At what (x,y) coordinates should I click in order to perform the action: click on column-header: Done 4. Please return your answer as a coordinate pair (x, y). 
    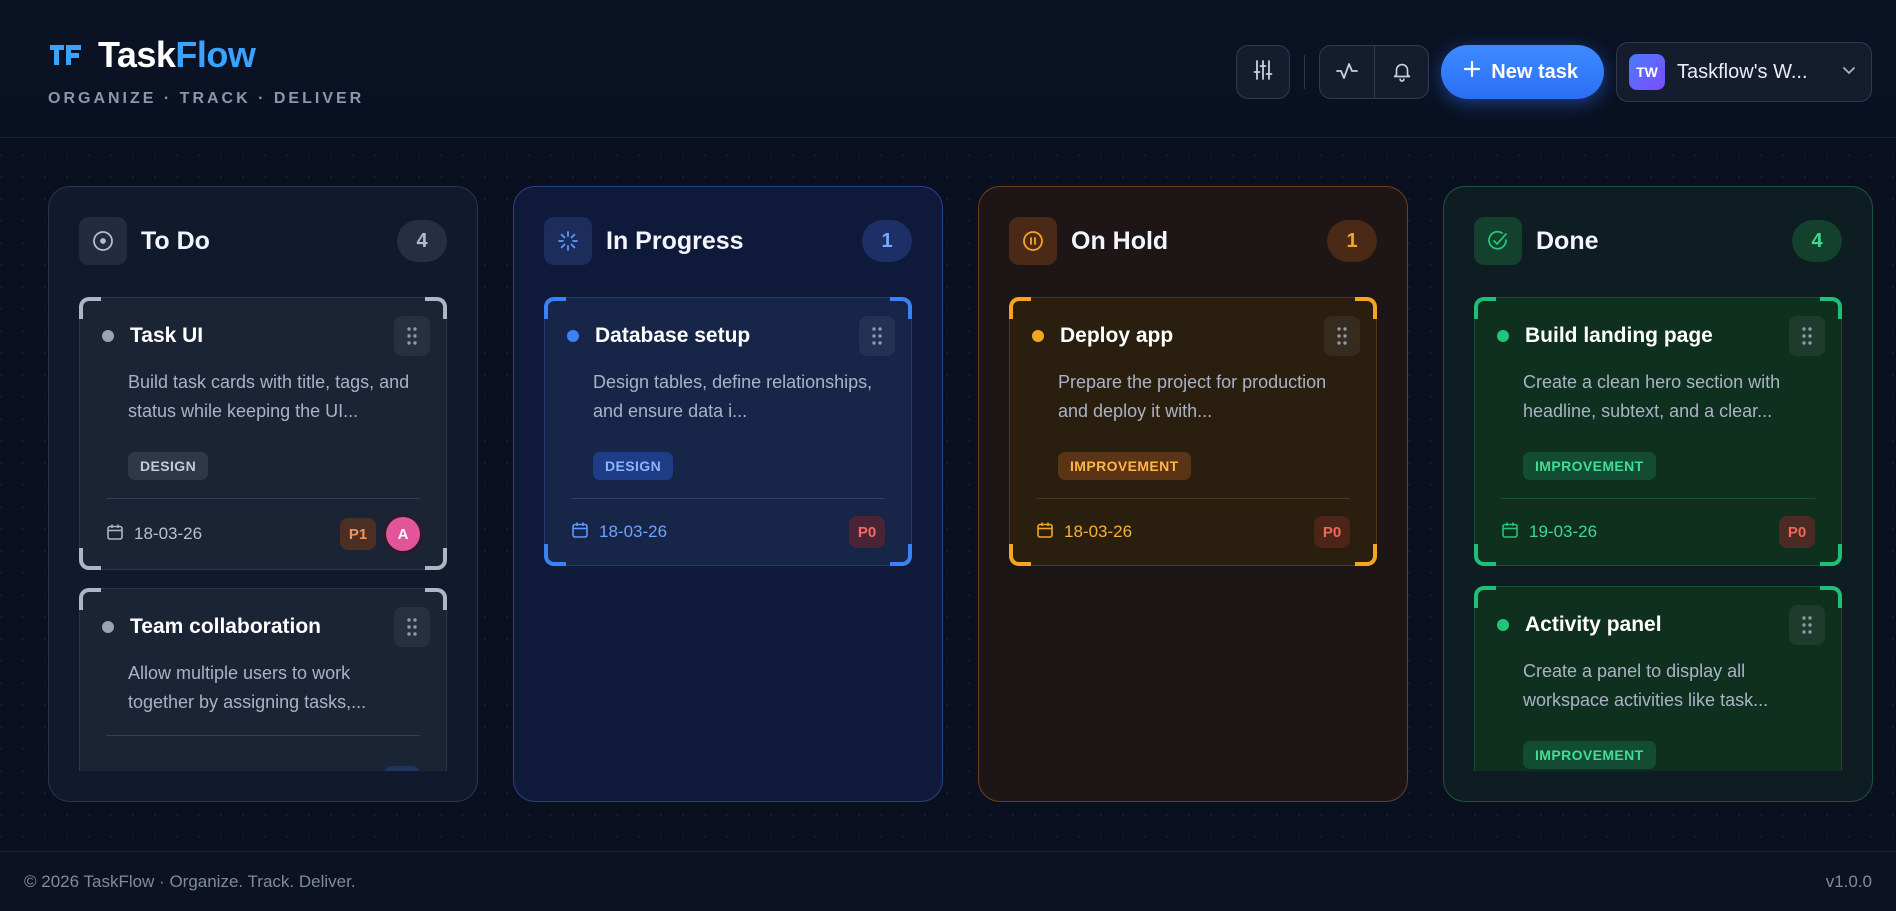
    Looking at the image, I should click on (1658, 241).